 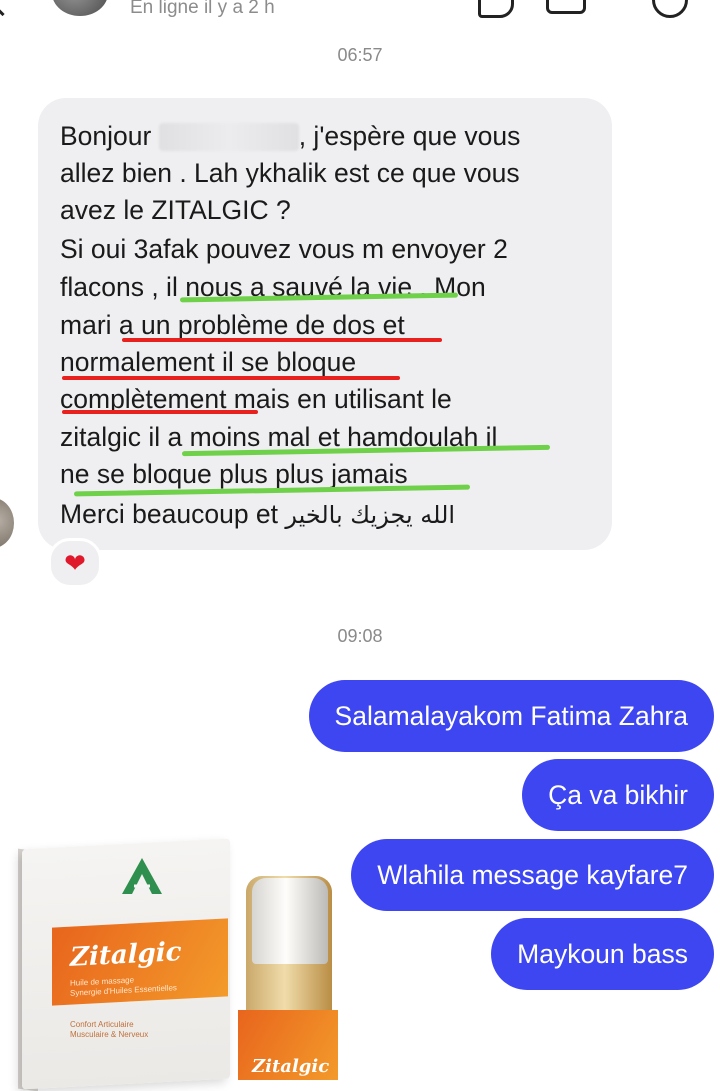 I want to click on timestamp: 09:08, so click(x=360, y=636).